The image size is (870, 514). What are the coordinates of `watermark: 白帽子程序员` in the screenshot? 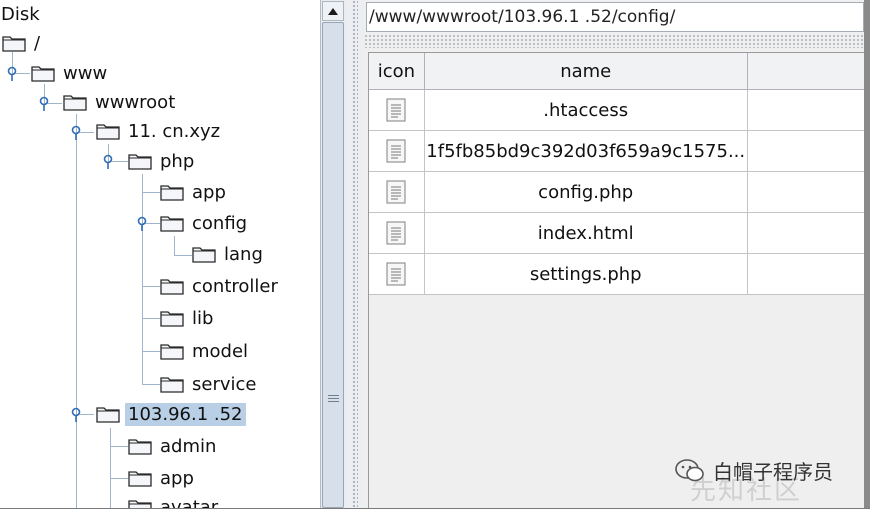 It's located at (754, 470).